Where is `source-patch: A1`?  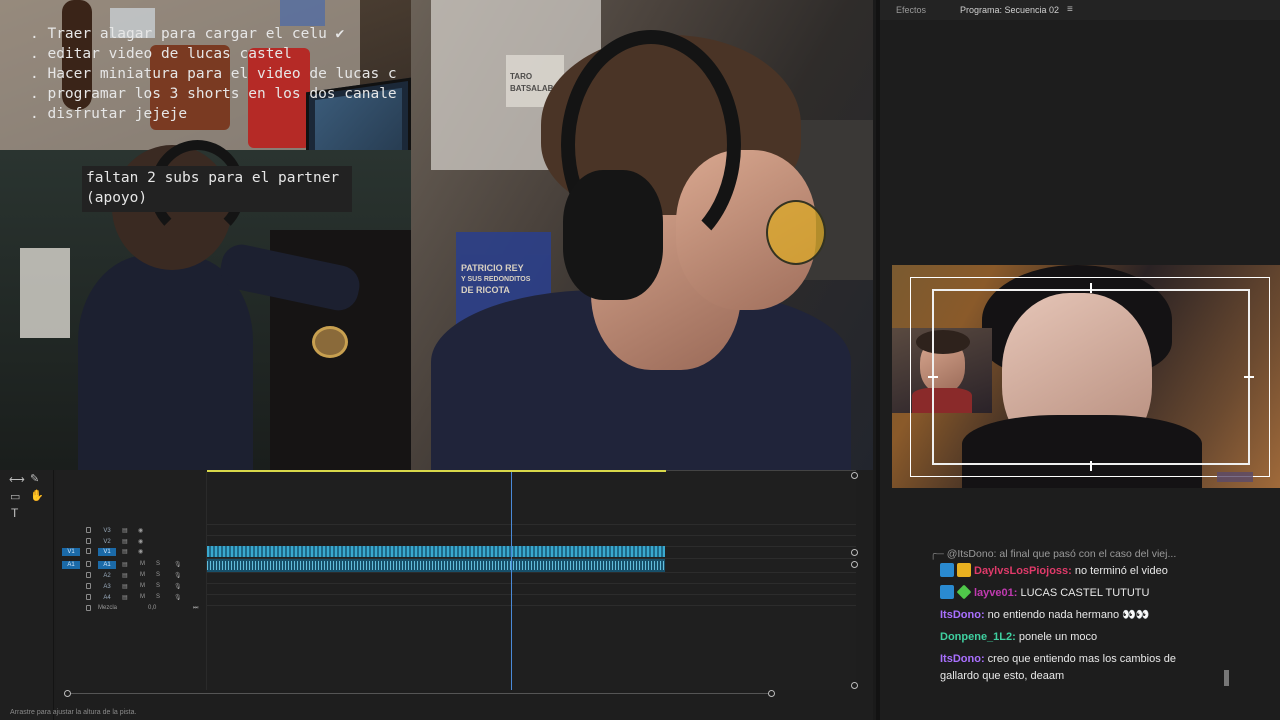
source-patch: A1 is located at coordinates (71, 565).